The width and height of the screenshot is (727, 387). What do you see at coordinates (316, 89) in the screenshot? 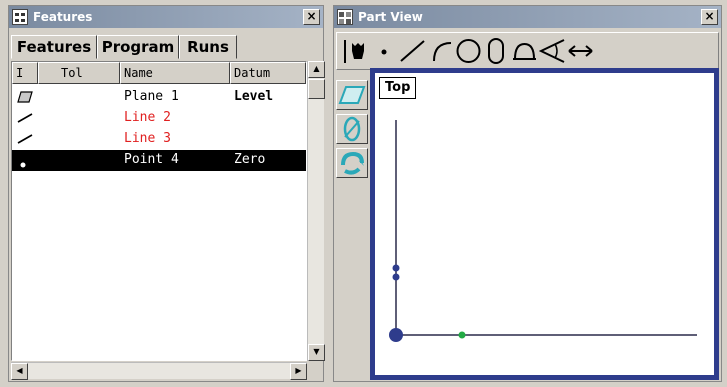
I see `scroll-thumb` at bounding box center [316, 89].